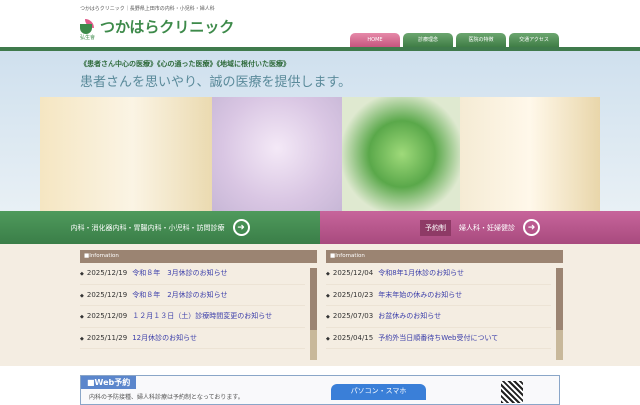  Describe the element at coordinates (88, 38) in the screenshot. I see `logo-sub: 弘生會` at that location.